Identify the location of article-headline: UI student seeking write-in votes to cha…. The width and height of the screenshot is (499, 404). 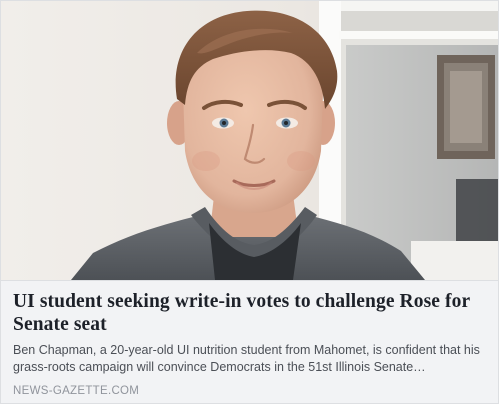
(249, 313).